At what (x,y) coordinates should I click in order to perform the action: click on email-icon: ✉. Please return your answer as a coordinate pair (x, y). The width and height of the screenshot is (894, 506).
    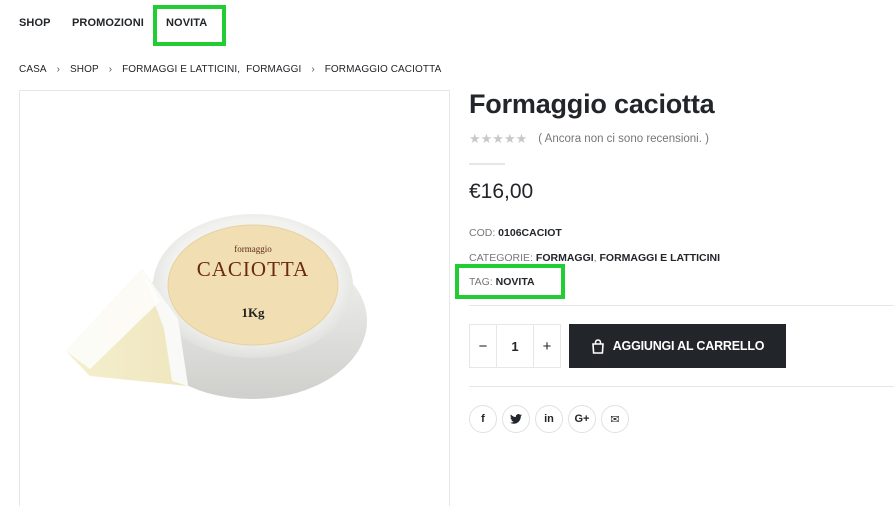
    Looking at the image, I should click on (615, 419).